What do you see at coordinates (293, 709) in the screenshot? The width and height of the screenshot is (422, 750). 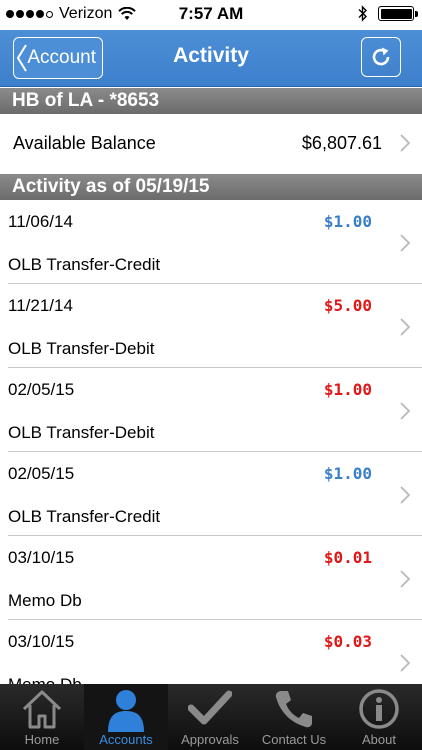 I see `phone-icon` at bounding box center [293, 709].